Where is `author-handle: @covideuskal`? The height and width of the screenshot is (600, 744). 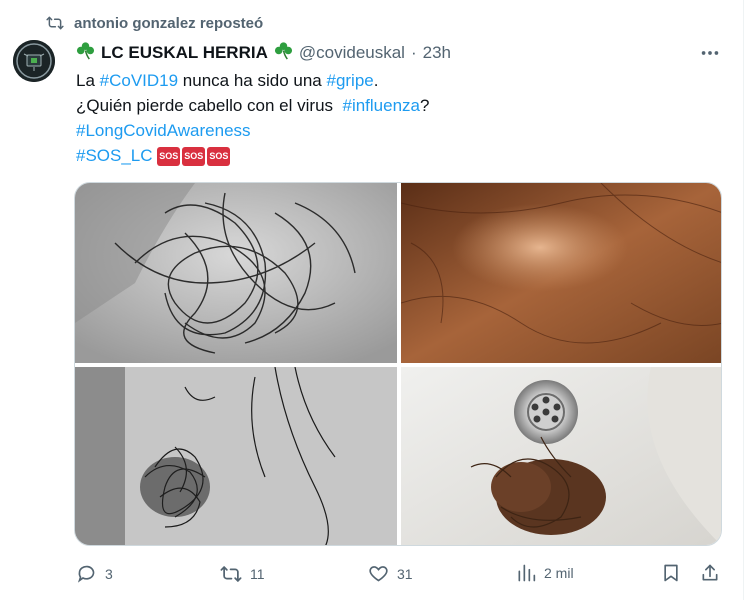 author-handle: @covideuskal is located at coordinates (352, 53).